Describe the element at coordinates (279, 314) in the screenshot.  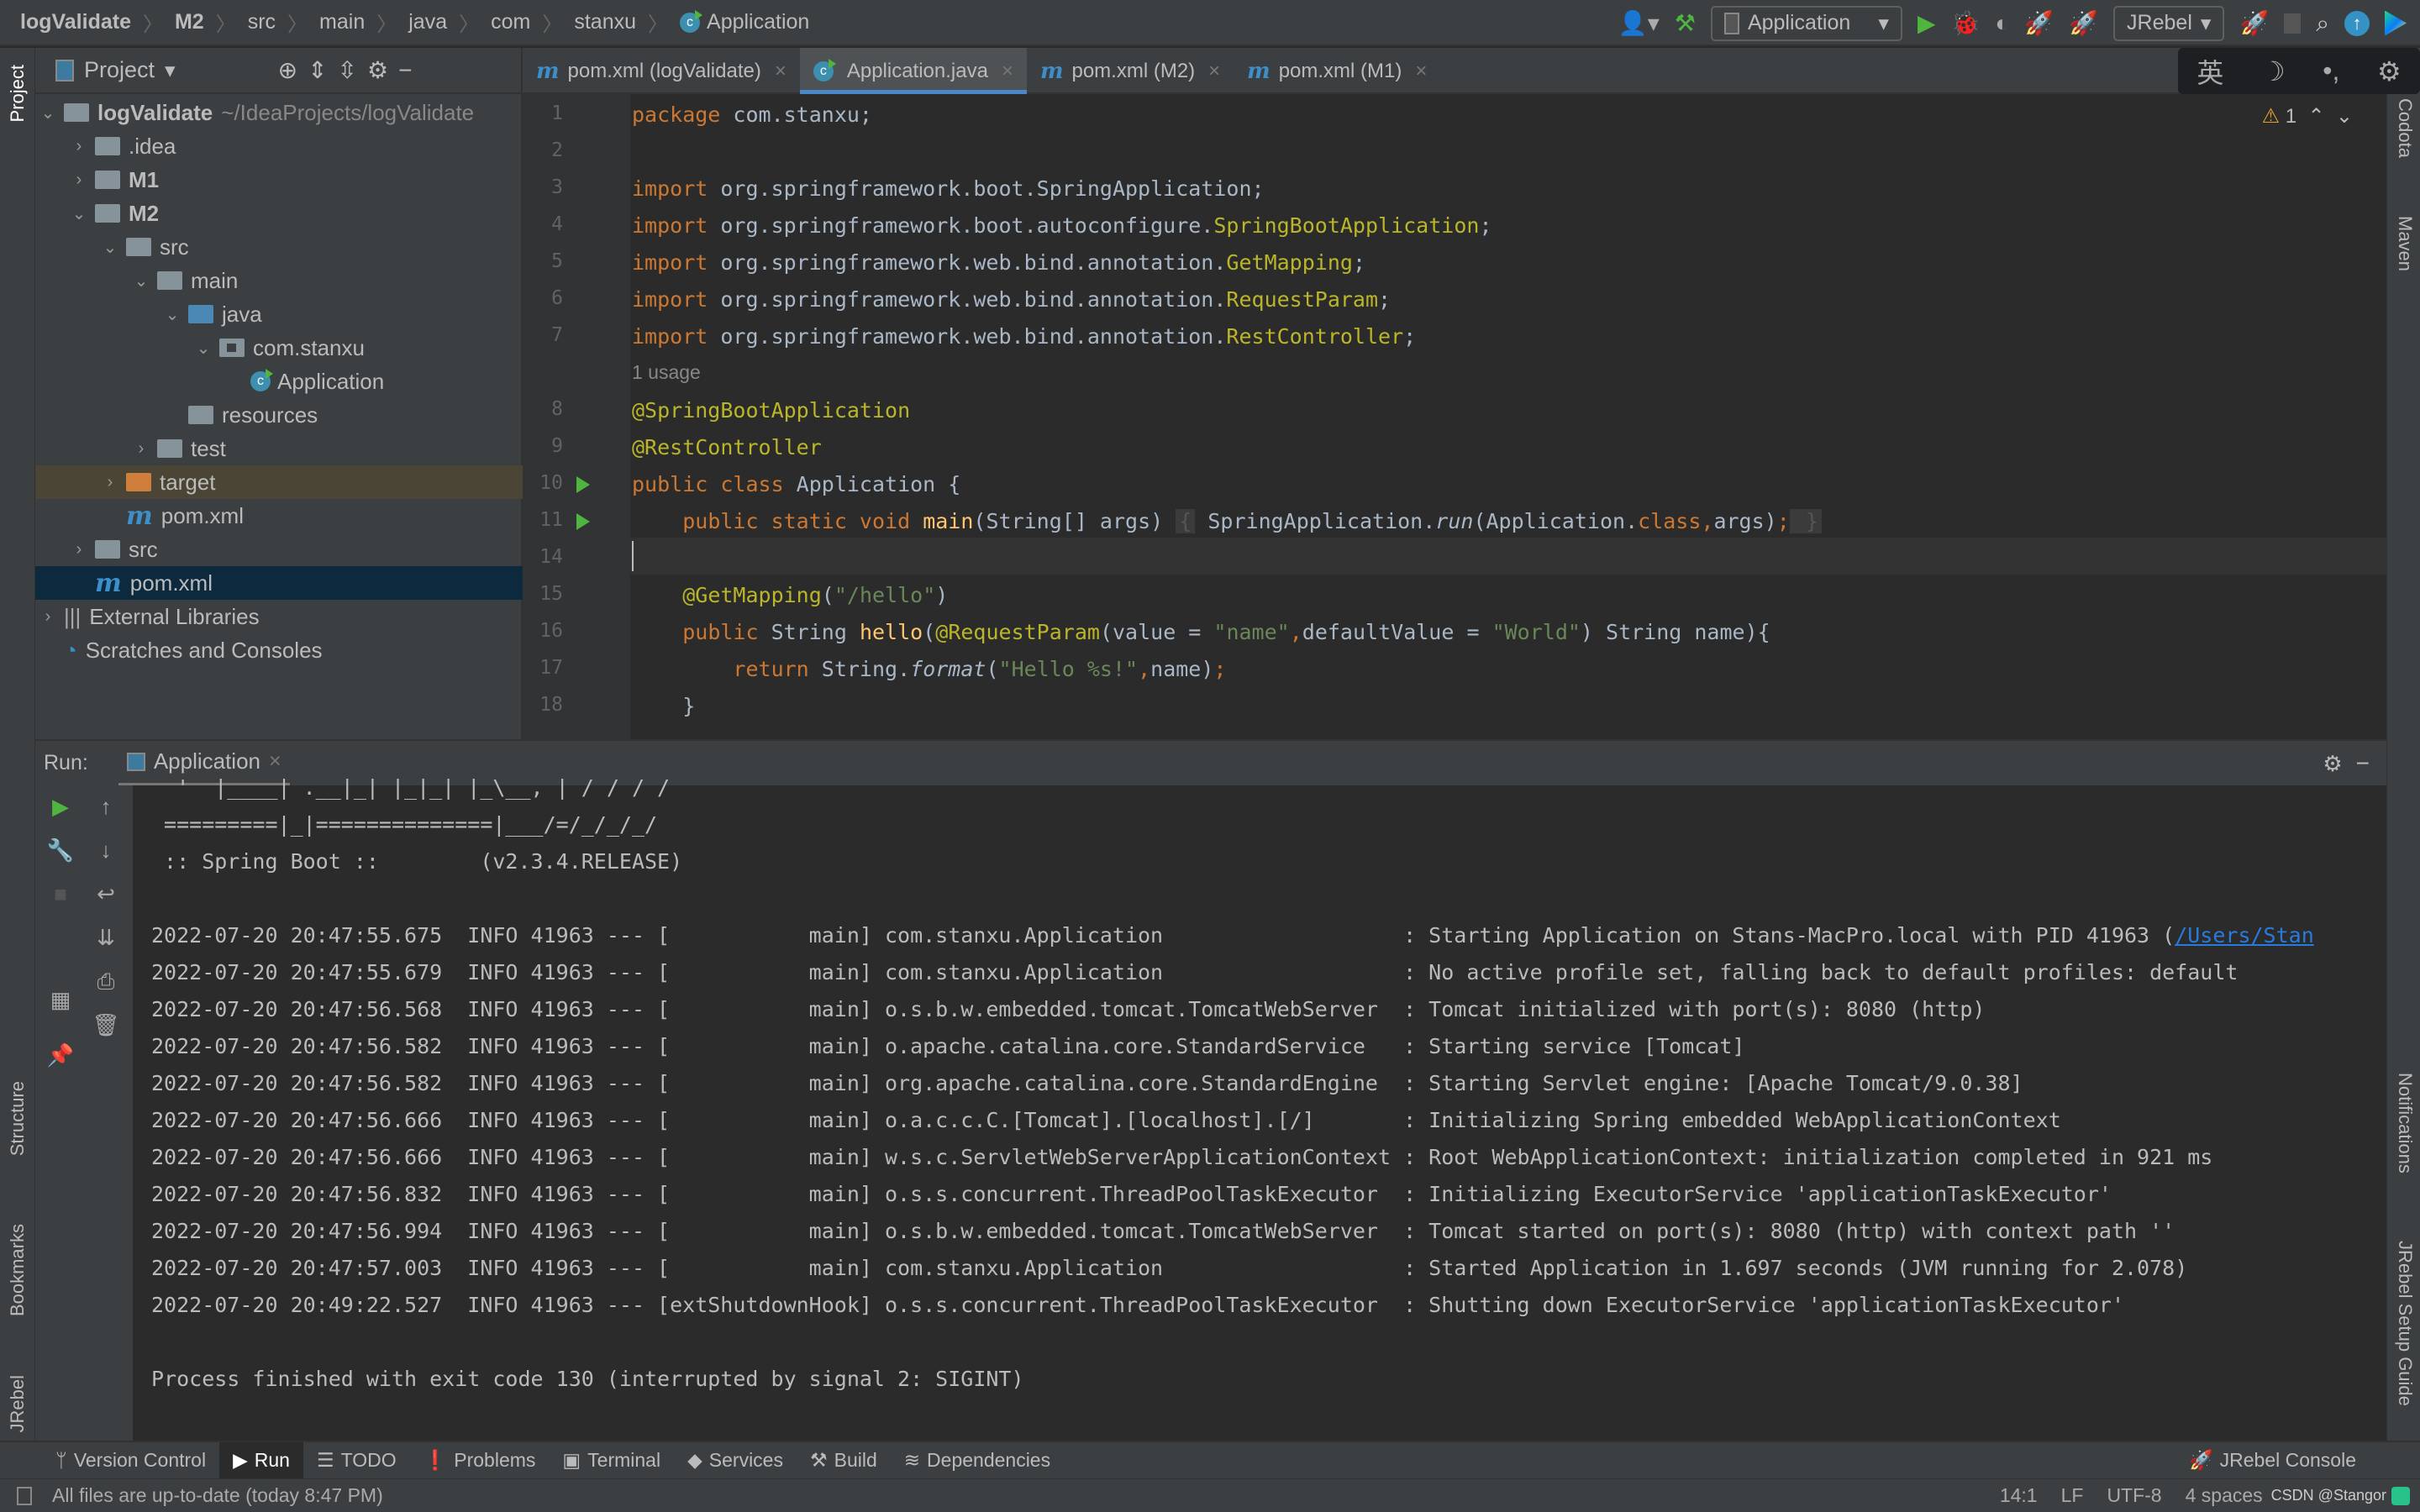
I see `tree-item: ⌄ java` at that location.